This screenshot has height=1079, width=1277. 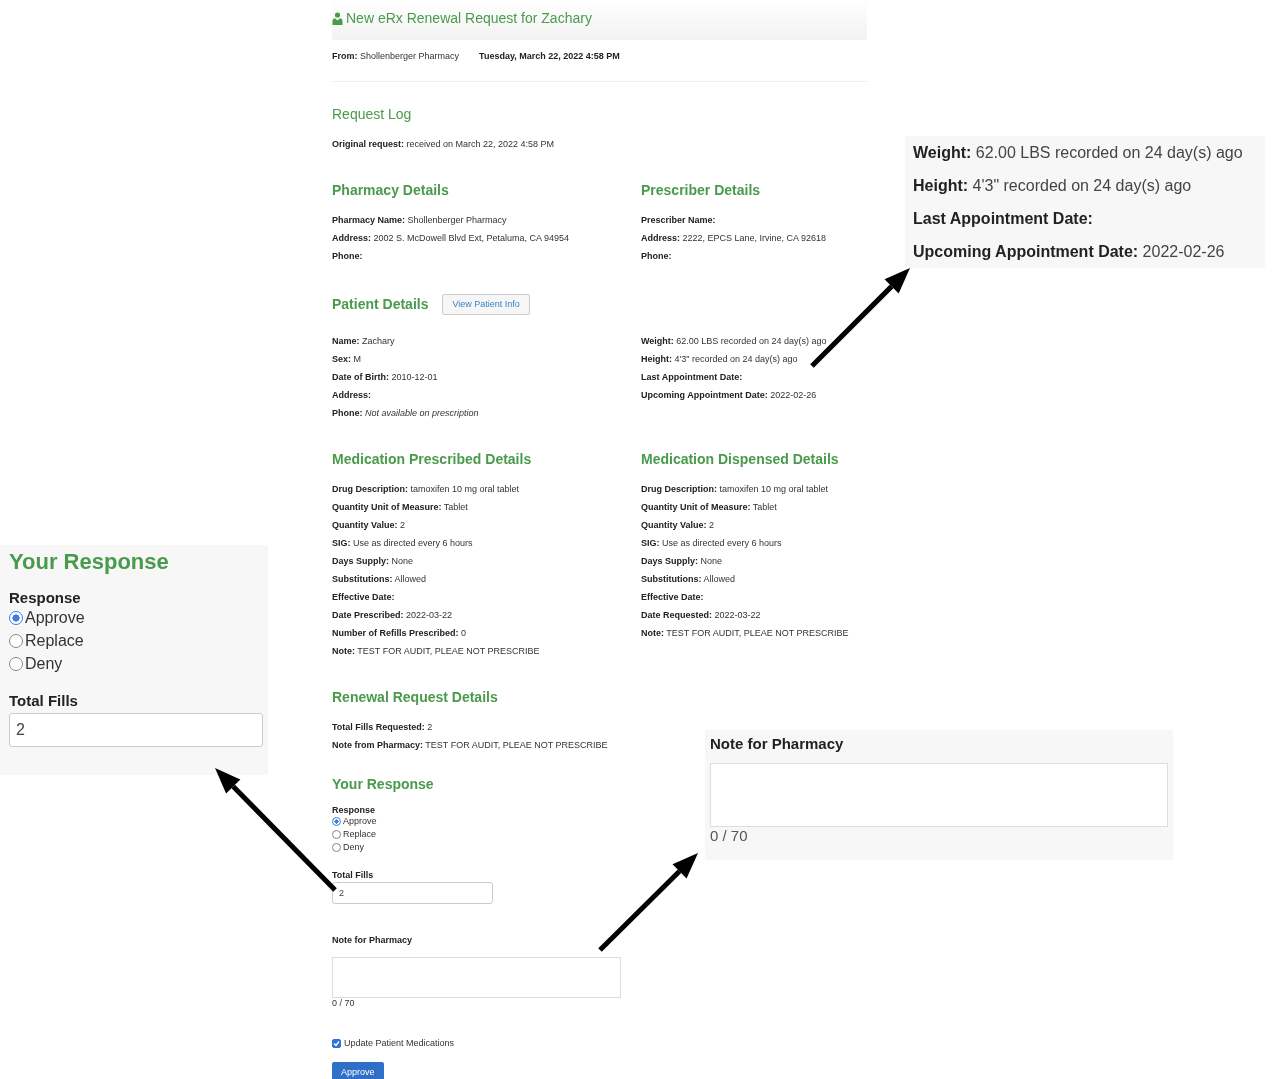 What do you see at coordinates (679, 220) in the screenshot?
I see `detail-line: Prescriber Name:` at bounding box center [679, 220].